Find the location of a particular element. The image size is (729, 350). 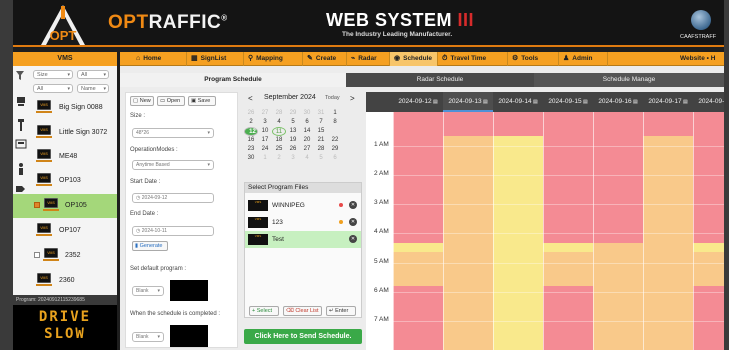

prev-month-button: < is located at coordinates (250, 98).